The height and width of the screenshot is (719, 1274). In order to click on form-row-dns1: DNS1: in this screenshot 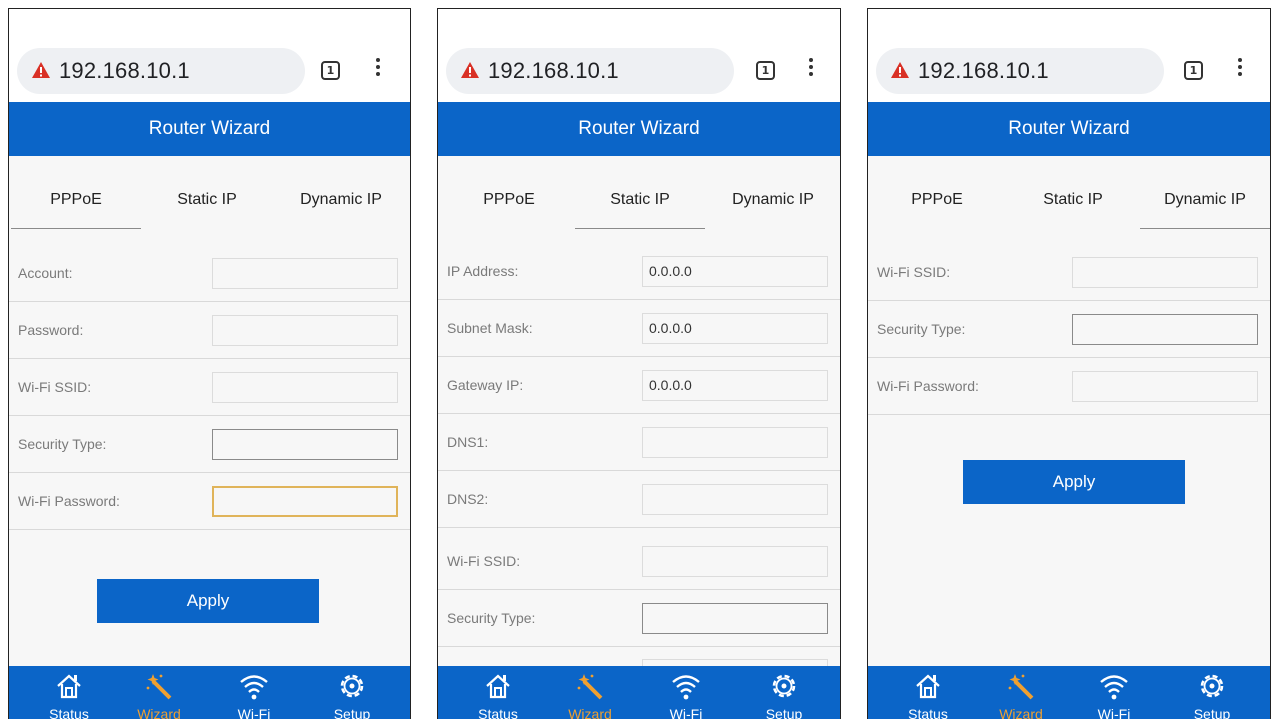, I will do `click(639, 442)`.